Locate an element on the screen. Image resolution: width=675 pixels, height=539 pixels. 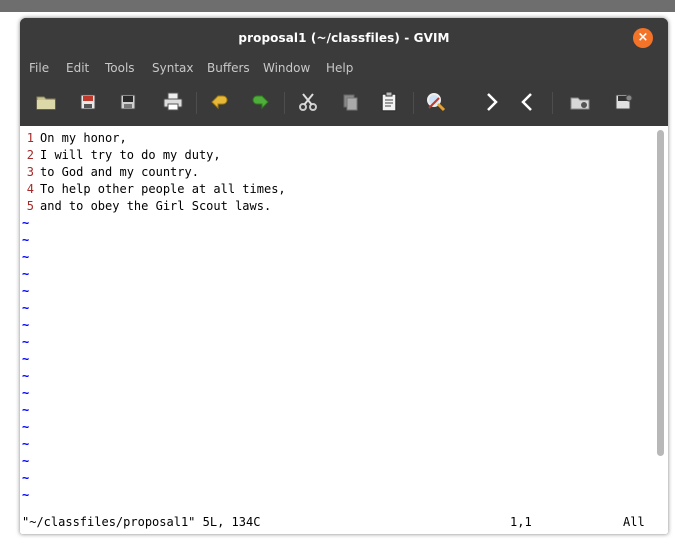
line-number: 2 is located at coordinates (30, 155).